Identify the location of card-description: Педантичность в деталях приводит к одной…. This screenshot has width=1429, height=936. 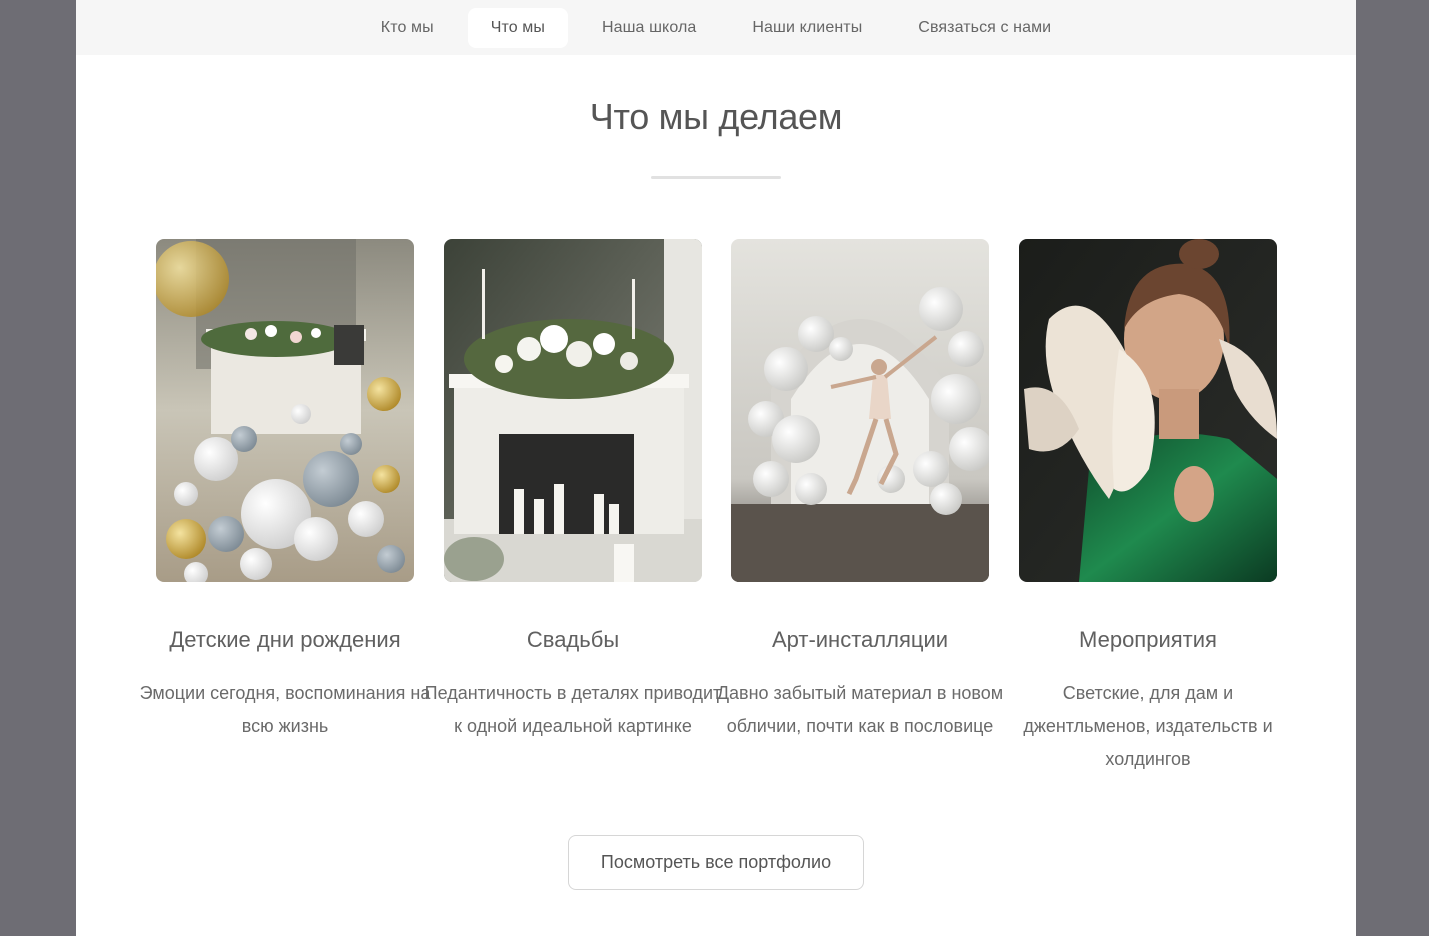
(573, 709).